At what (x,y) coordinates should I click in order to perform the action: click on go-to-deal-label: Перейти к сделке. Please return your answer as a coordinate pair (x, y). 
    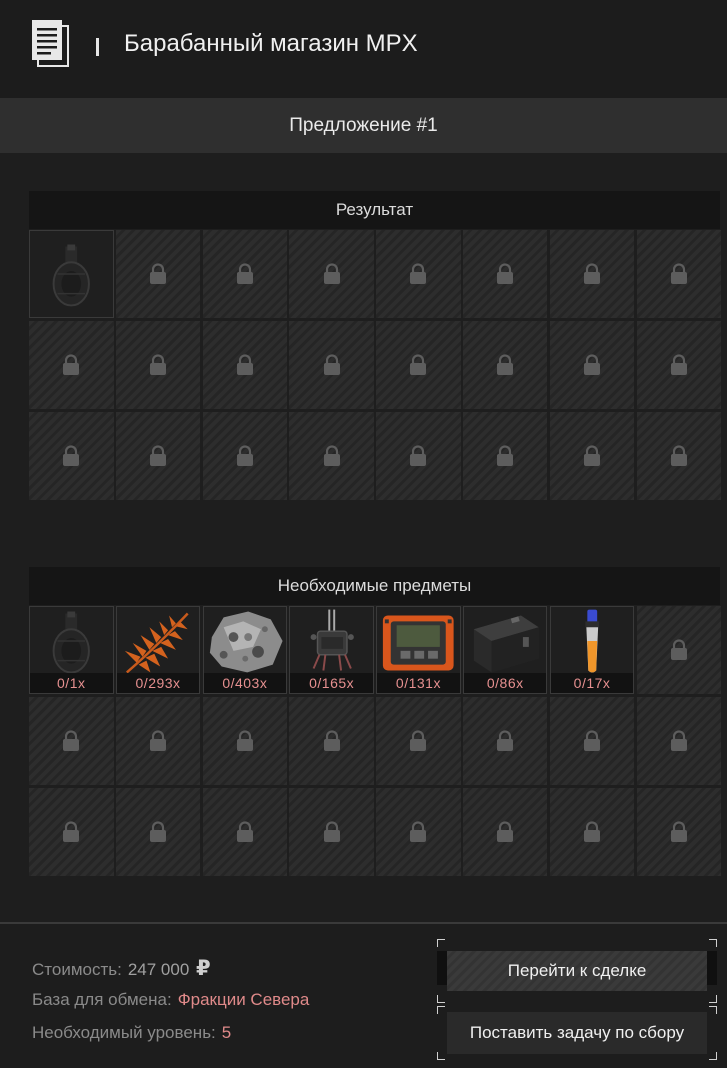
    Looking at the image, I should click on (577, 971).